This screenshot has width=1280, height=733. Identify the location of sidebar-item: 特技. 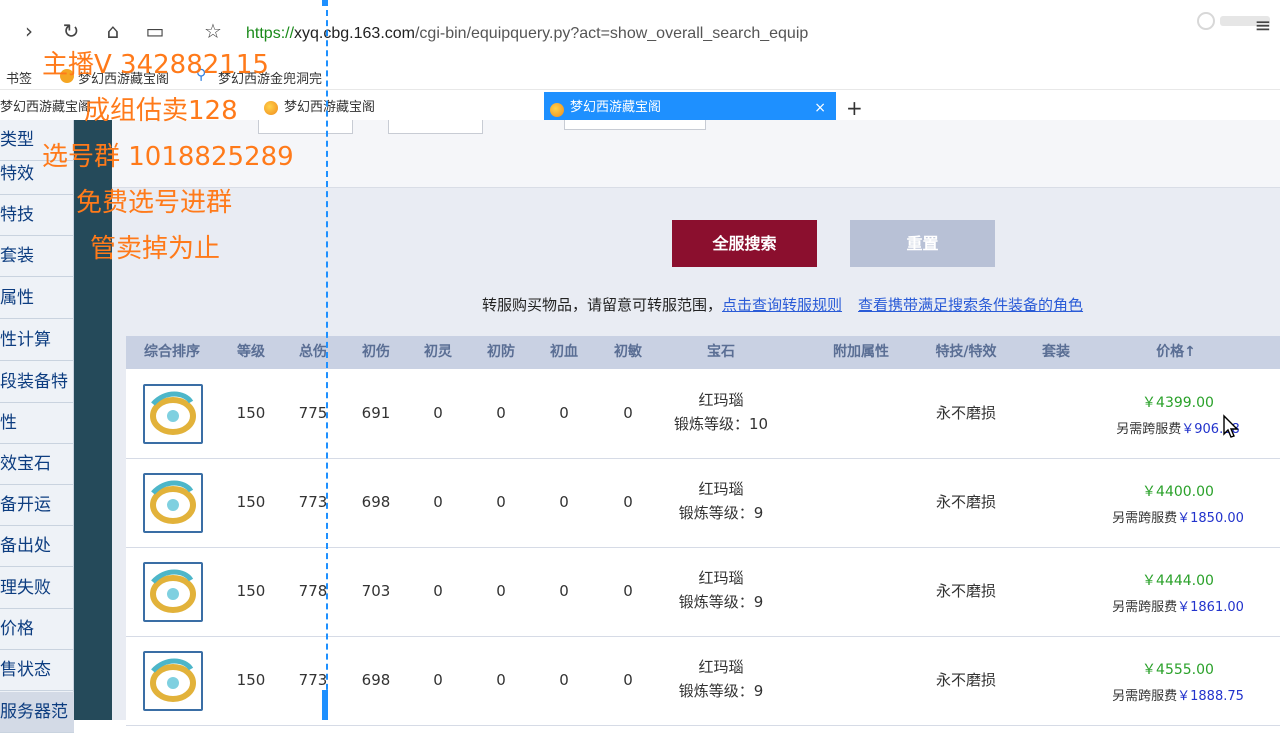
(37, 215).